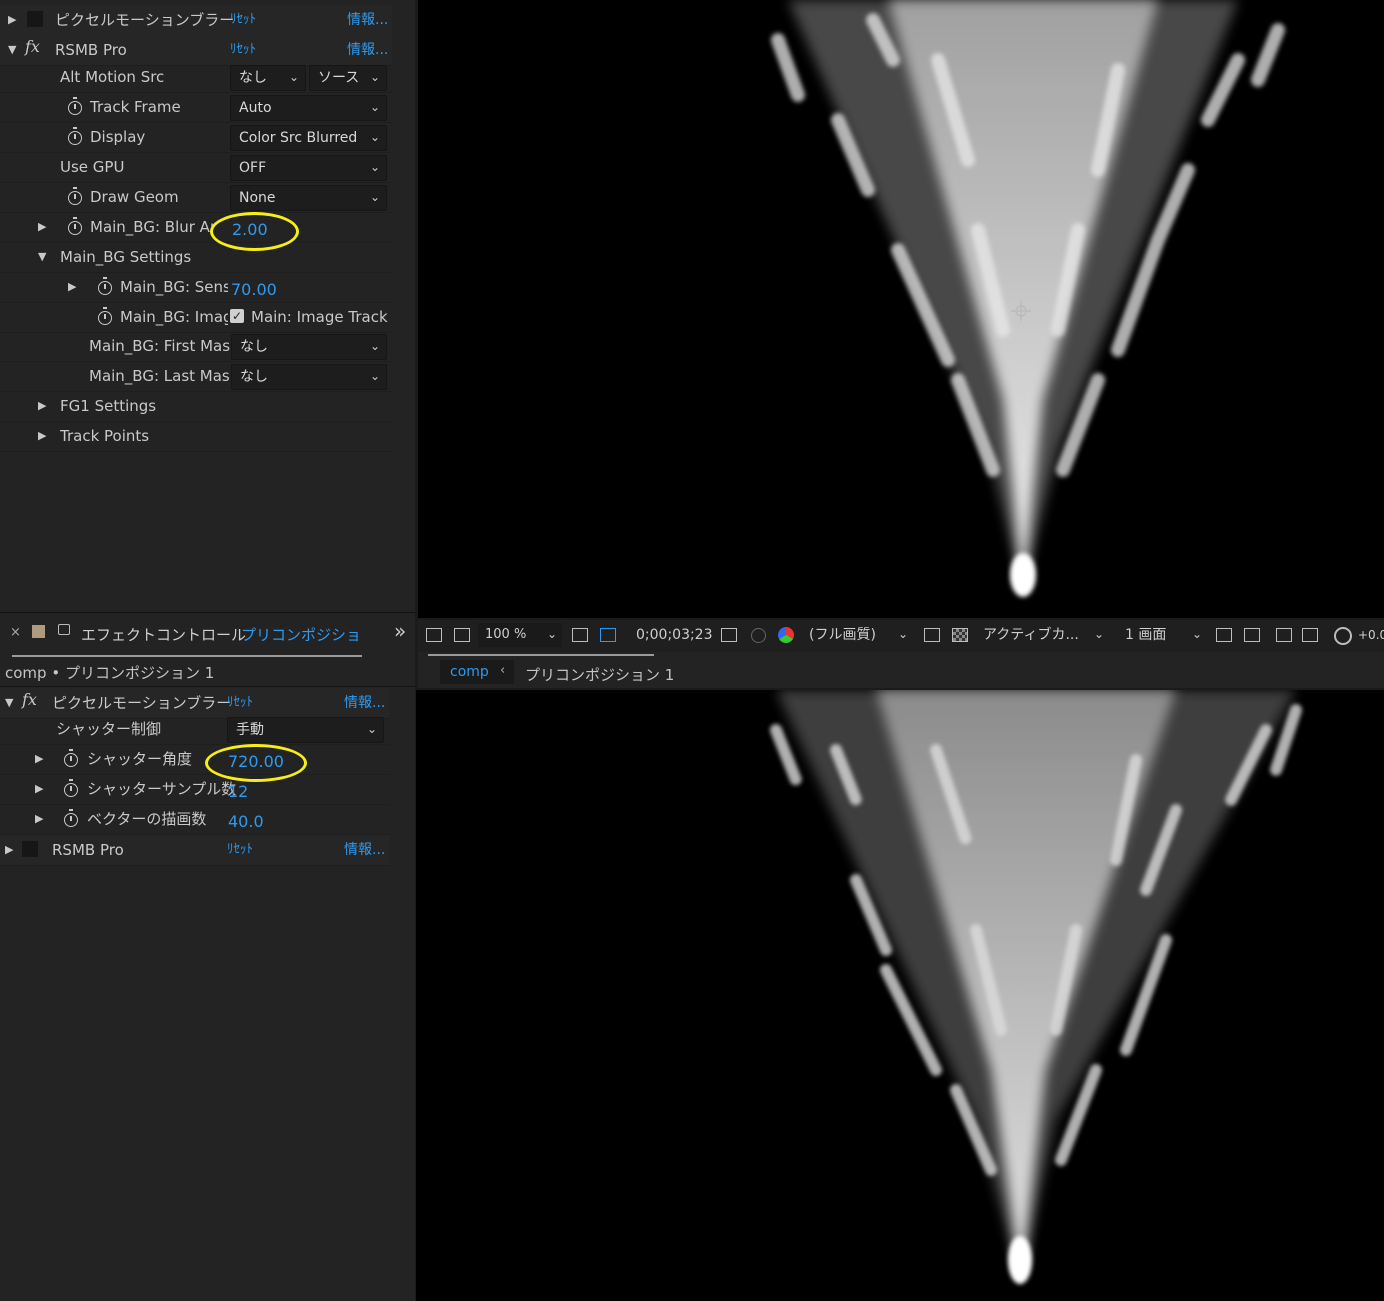 Image resolution: width=1384 pixels, height=1301 pixels. Describe the element at coordinates (960, 635) in the screenshot. I see `transparency-grid-icon` at that location.